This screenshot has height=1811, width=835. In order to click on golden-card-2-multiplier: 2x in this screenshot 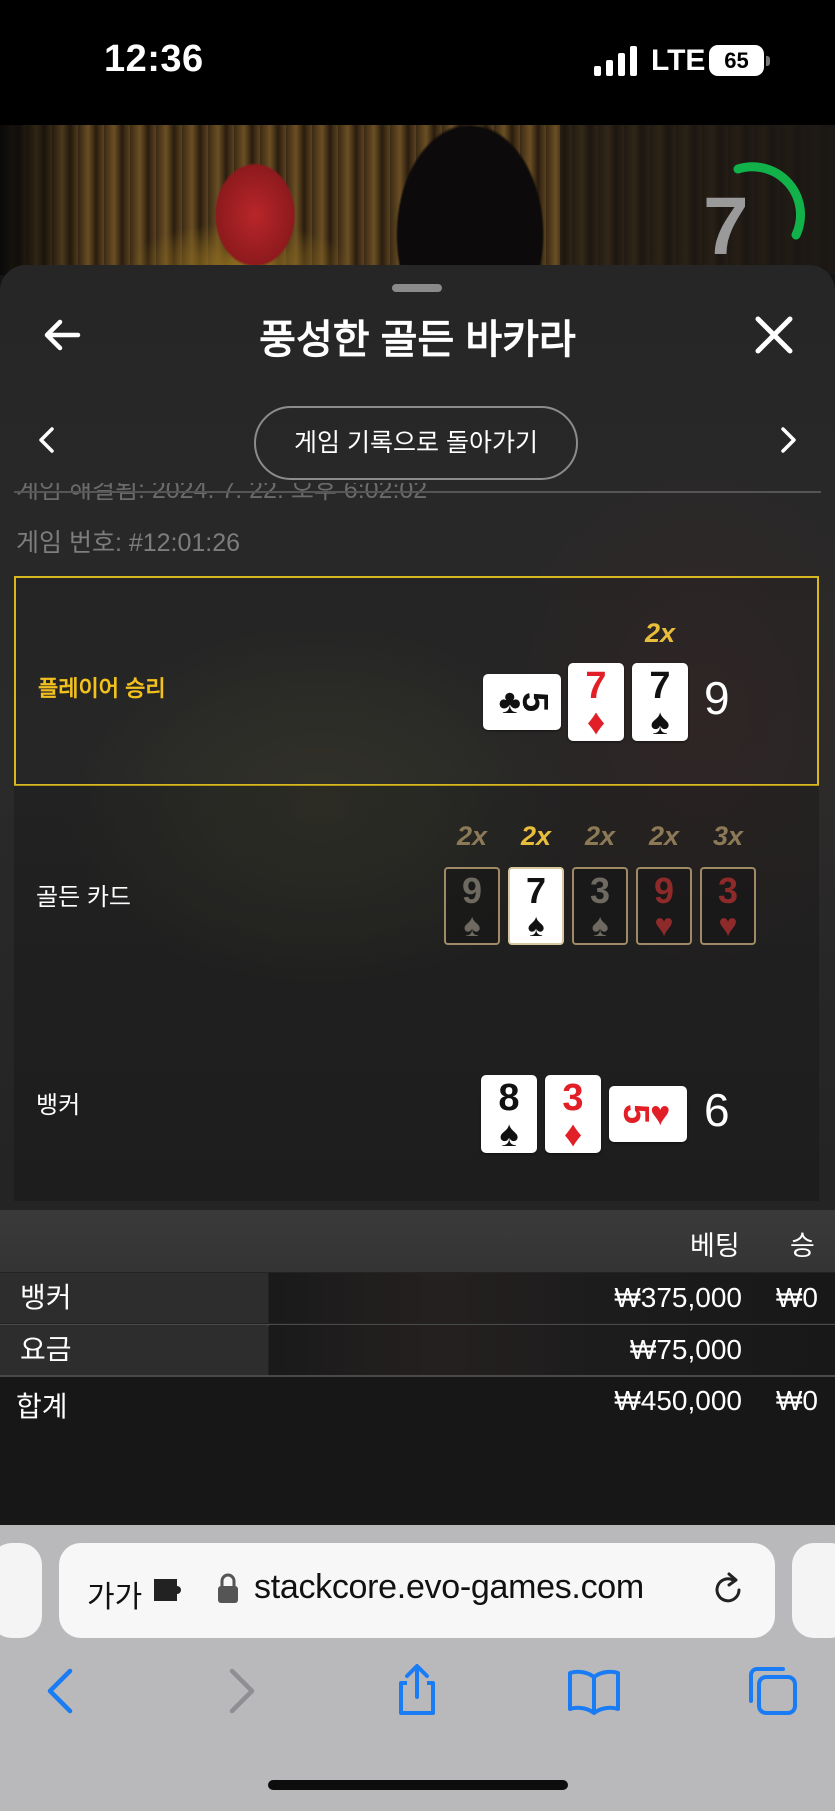, I will do `click(536, 836)`.